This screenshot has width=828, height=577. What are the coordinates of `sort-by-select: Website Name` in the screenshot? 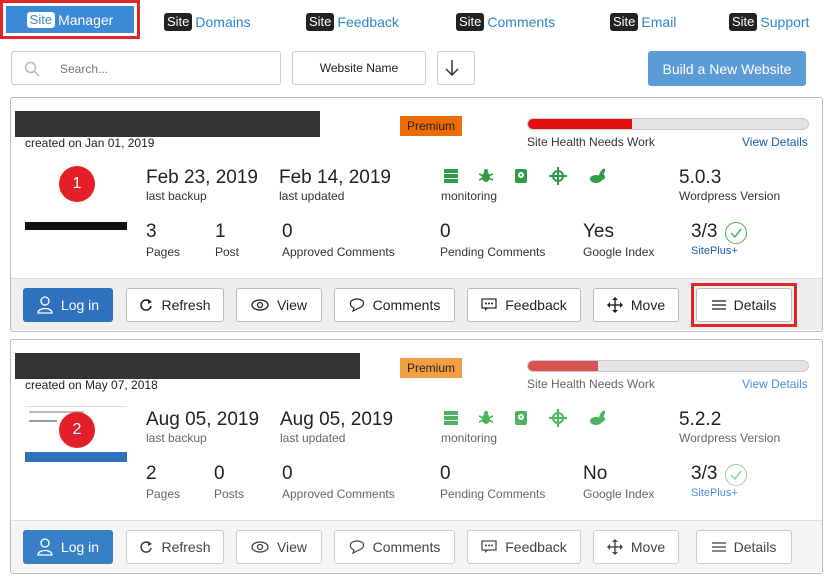 It's located at (359, 68).